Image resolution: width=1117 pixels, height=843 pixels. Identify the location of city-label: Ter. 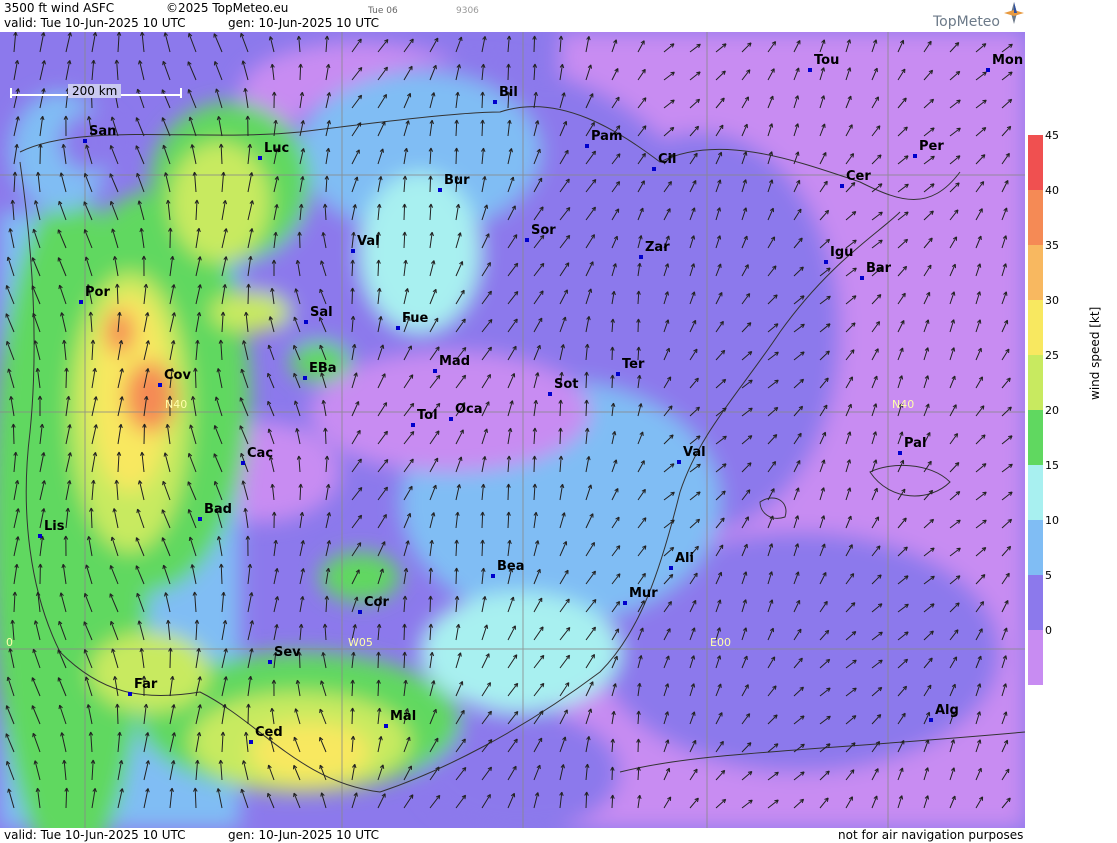
(633, 364).